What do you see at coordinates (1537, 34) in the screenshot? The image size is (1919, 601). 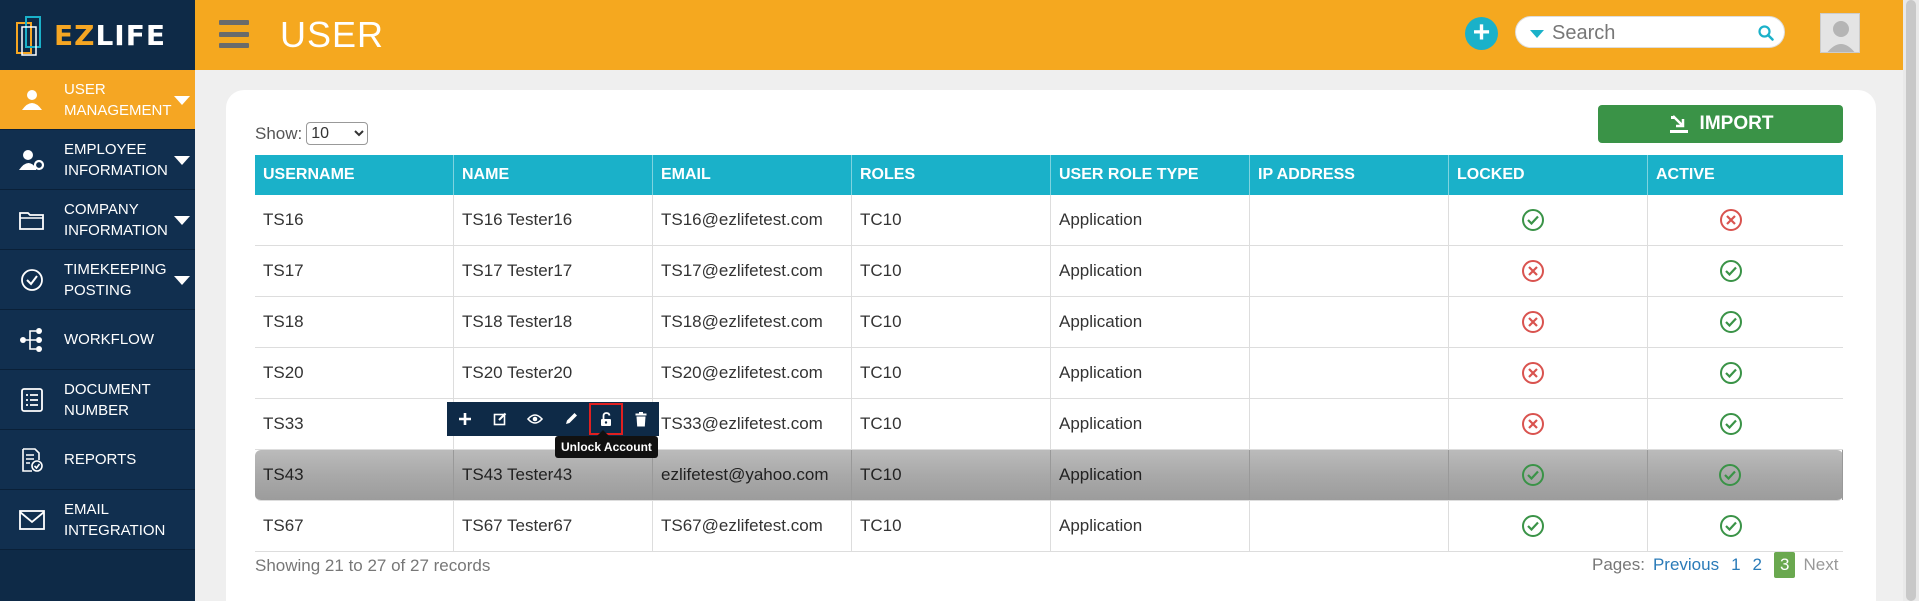 I see `search-filter-caret-icon` at bounding box center [1537, 34].